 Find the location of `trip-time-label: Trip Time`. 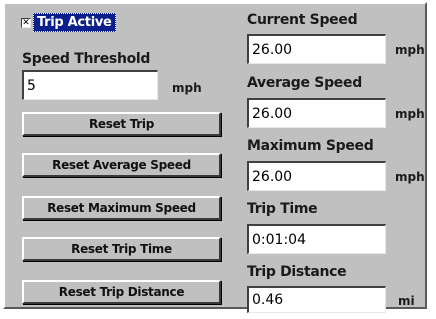

trip-time-label: Trip Time is located at coordinates (282, 209).